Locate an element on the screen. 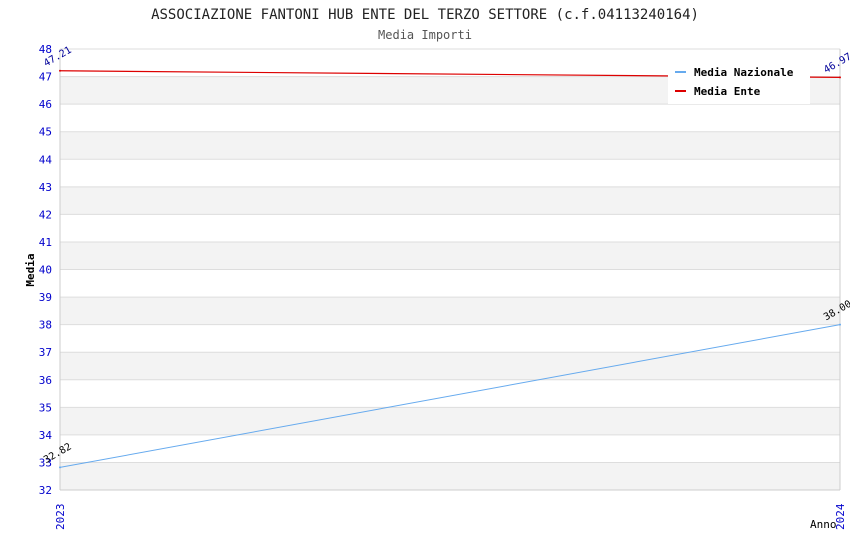  y-tick-label: 32 is located at coordinates (45, 490).